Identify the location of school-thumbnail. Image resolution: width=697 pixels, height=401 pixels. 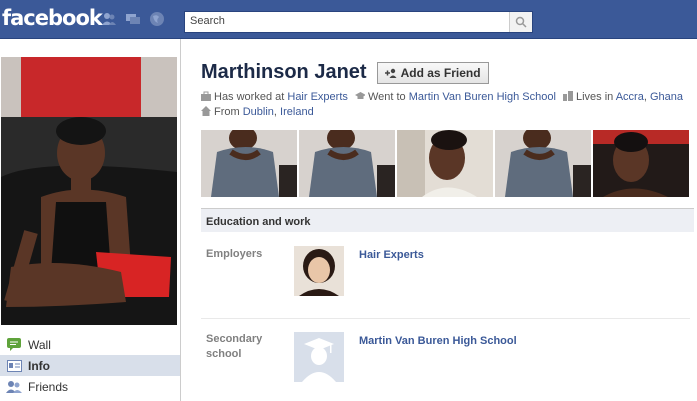
(319, 357).